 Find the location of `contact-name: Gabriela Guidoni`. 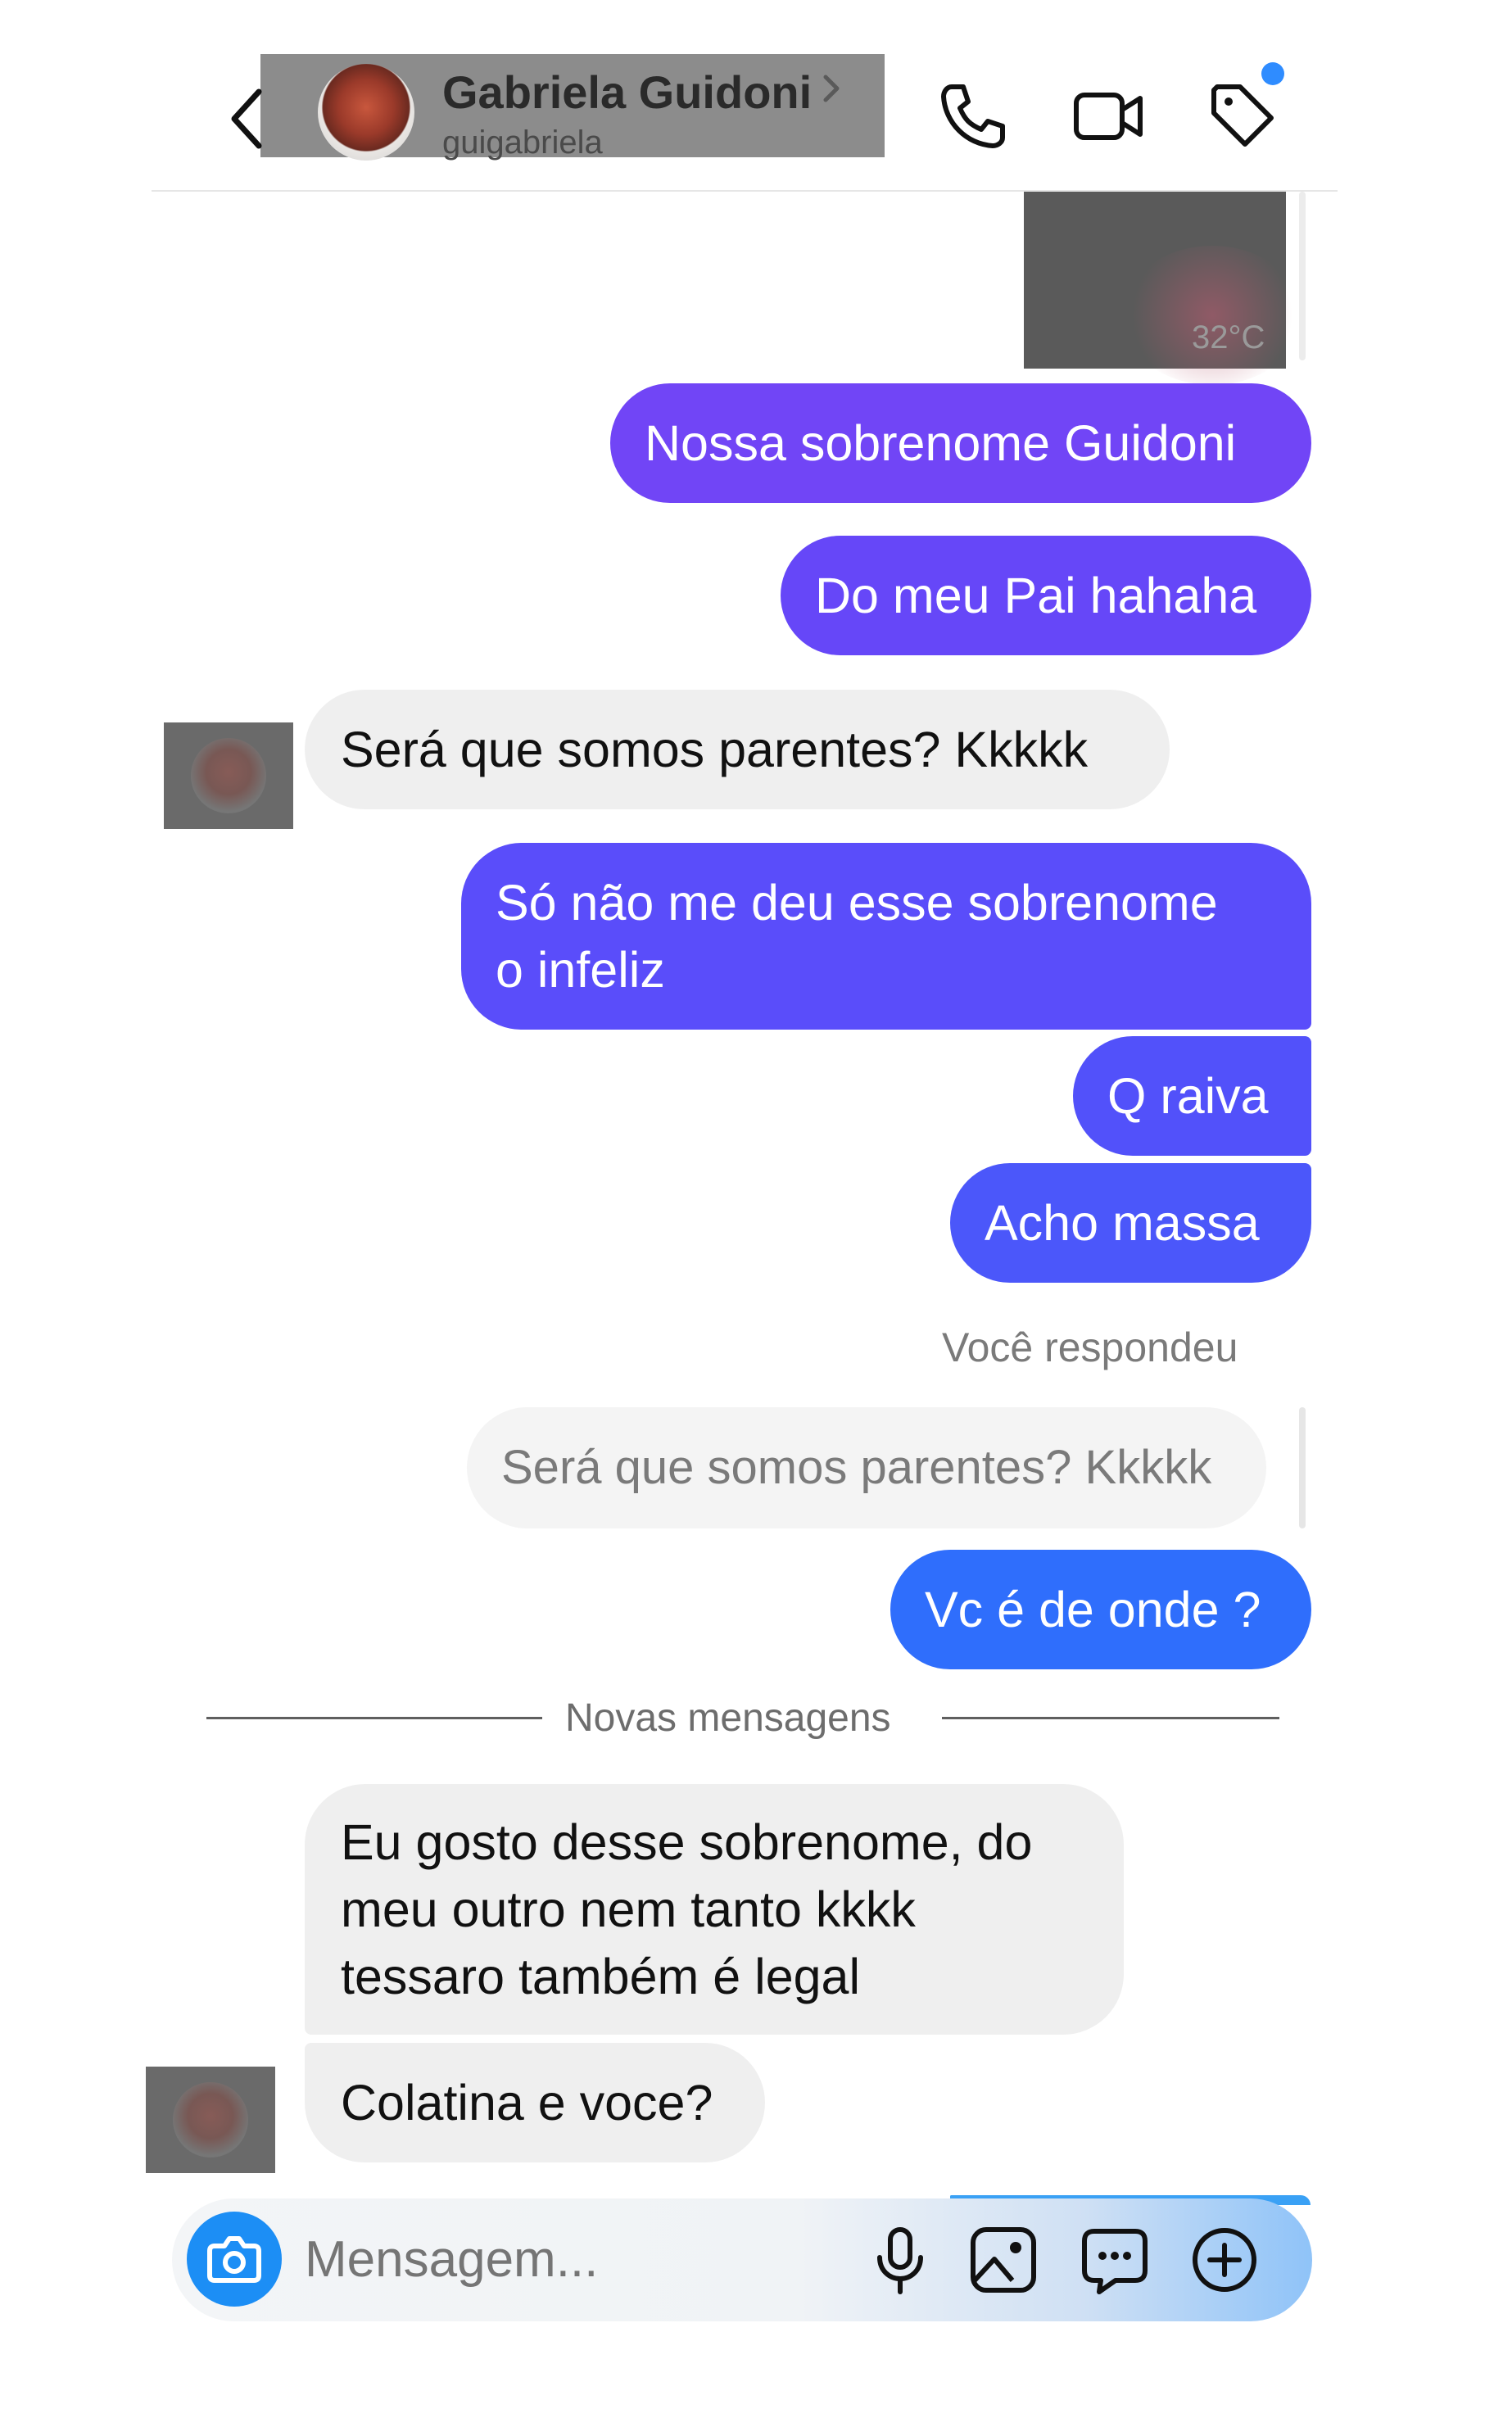

contact-name: Gabriela Guidoni is located at coordinates (628, 92).